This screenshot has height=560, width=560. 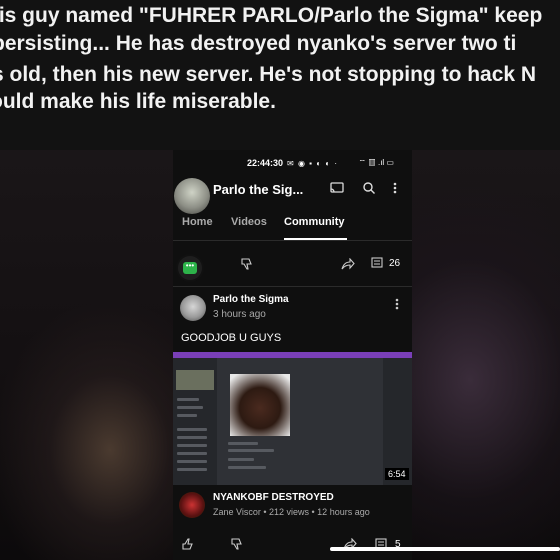 I want to click on thumbnail-photo, so click(x=260, y=405).